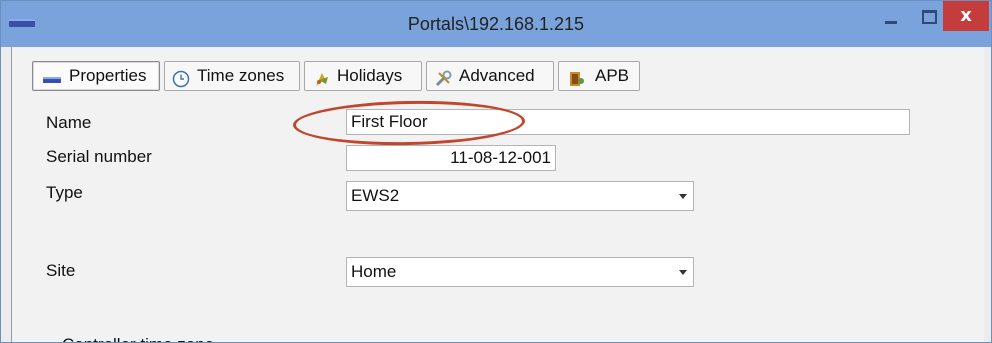 The height and width of the screenshot is (343, 992). Describe the element at coordinates (500, 157) in the screenshot. I see `serial-number-value: 11-08-12-001` at that location.